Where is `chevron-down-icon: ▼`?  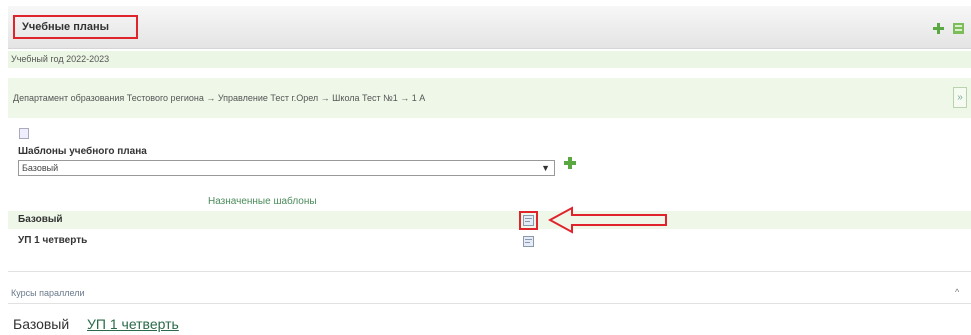
chevron-down-icon: ▼ is located at coordinates (545, 168).